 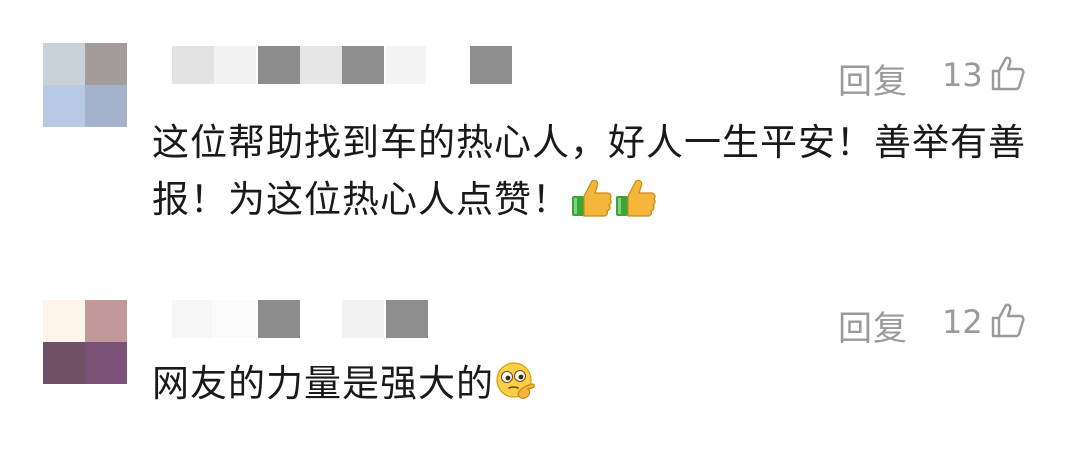 What do you see at coordinates (361, 199) in the screenshot?
I see `comment-text: 报！为这位热心人点赞！` at bounding box center [361, 199].